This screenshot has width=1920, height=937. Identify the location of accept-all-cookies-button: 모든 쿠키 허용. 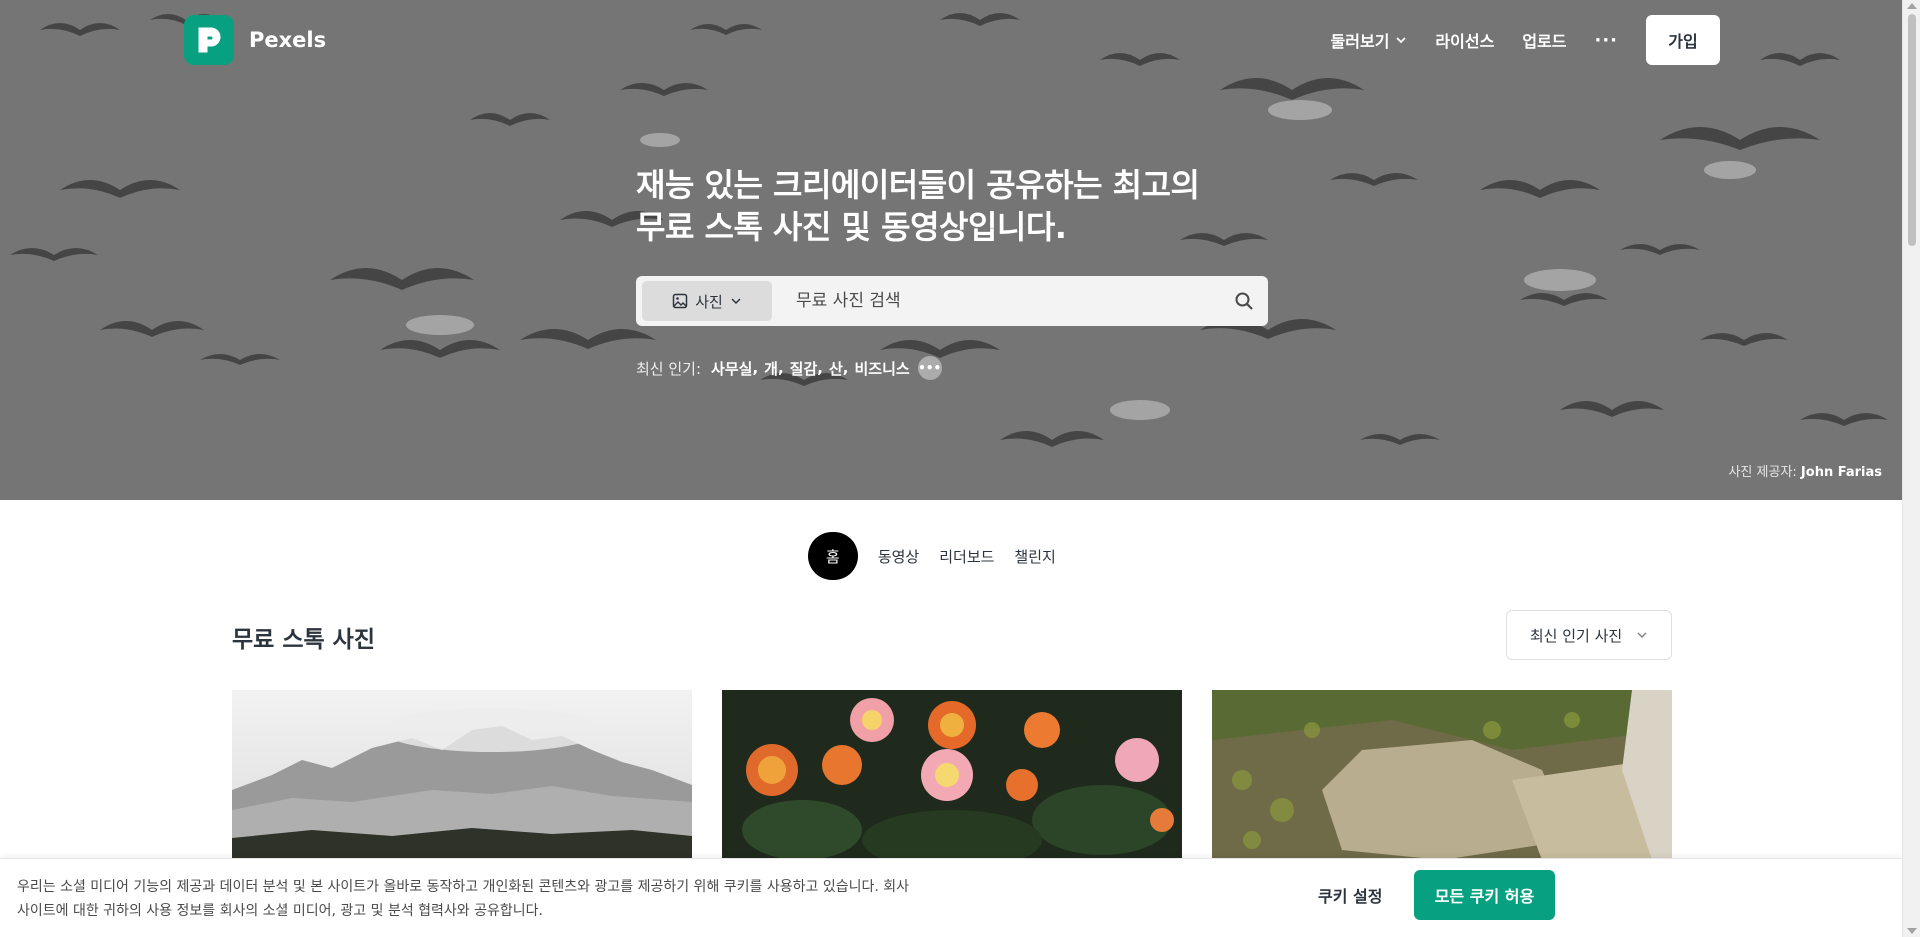
(1484, 895).